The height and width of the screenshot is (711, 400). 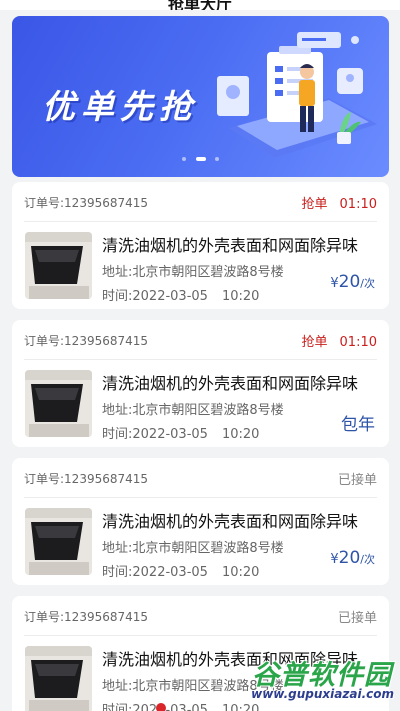 I want to click on top-bar: 抢单大厅, so click(x=200, y=5).